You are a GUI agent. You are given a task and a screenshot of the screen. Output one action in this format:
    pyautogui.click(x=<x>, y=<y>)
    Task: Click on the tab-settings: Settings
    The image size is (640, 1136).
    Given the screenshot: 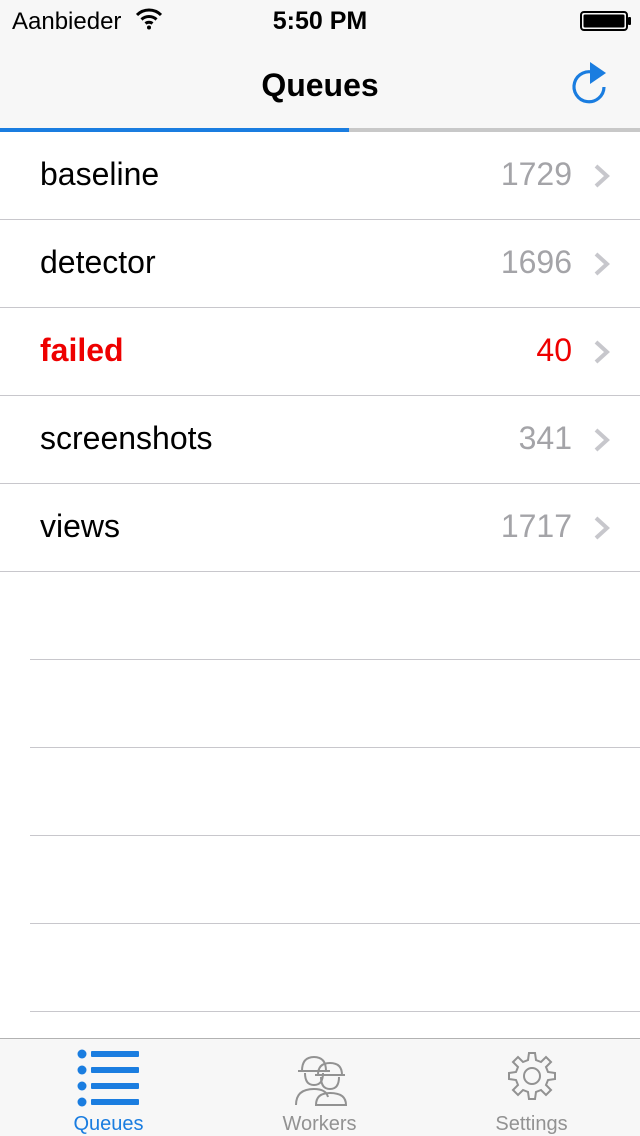 What is the action you would take?
    pyautogui.click(x=531, y=1087)
    